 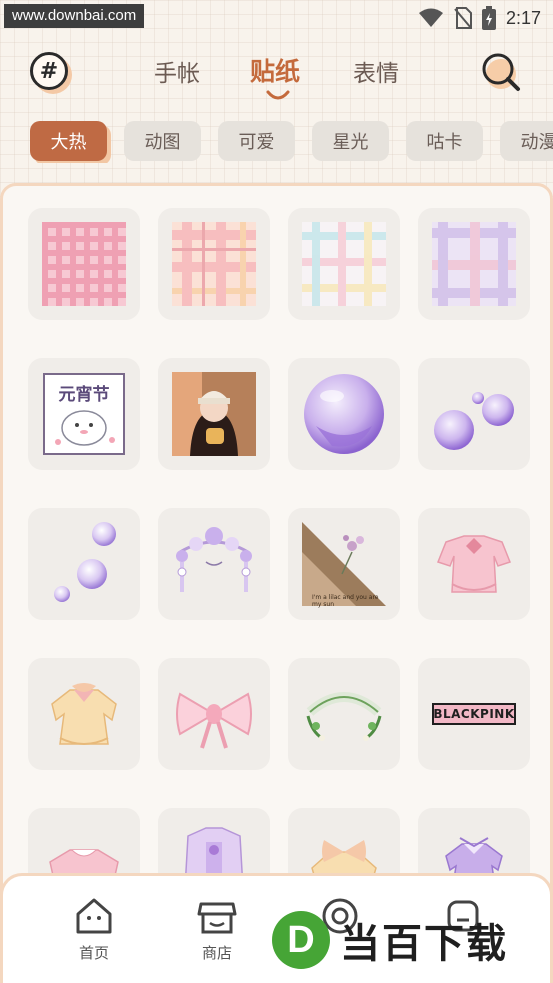 What do you see at coordinates (501, 72) in the screenshot?
I see `search-icon` at bounding box center [501, 72].